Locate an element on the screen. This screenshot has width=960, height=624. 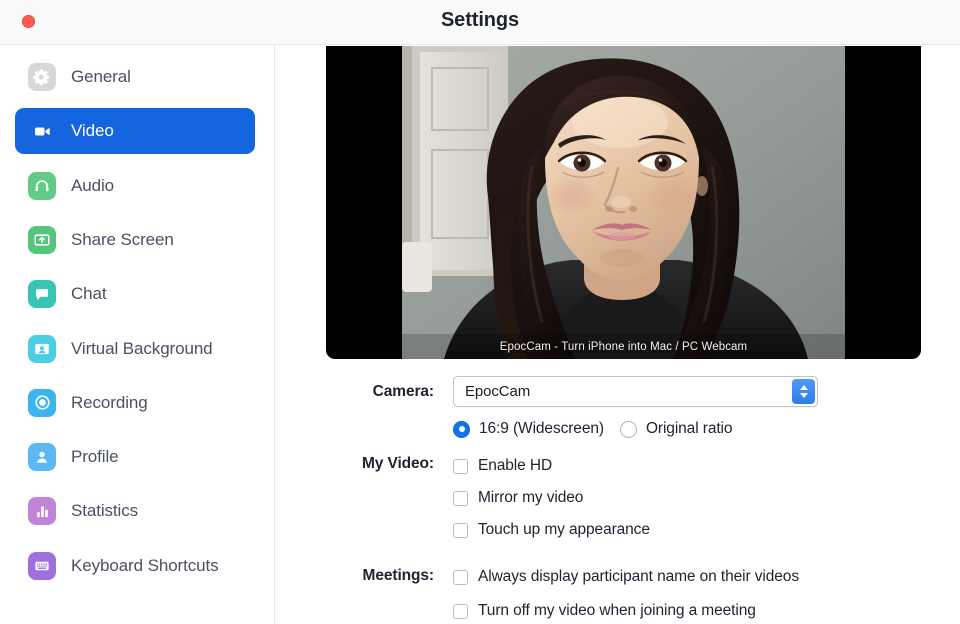
share-screen-icon is located at coordinates (42, 239).